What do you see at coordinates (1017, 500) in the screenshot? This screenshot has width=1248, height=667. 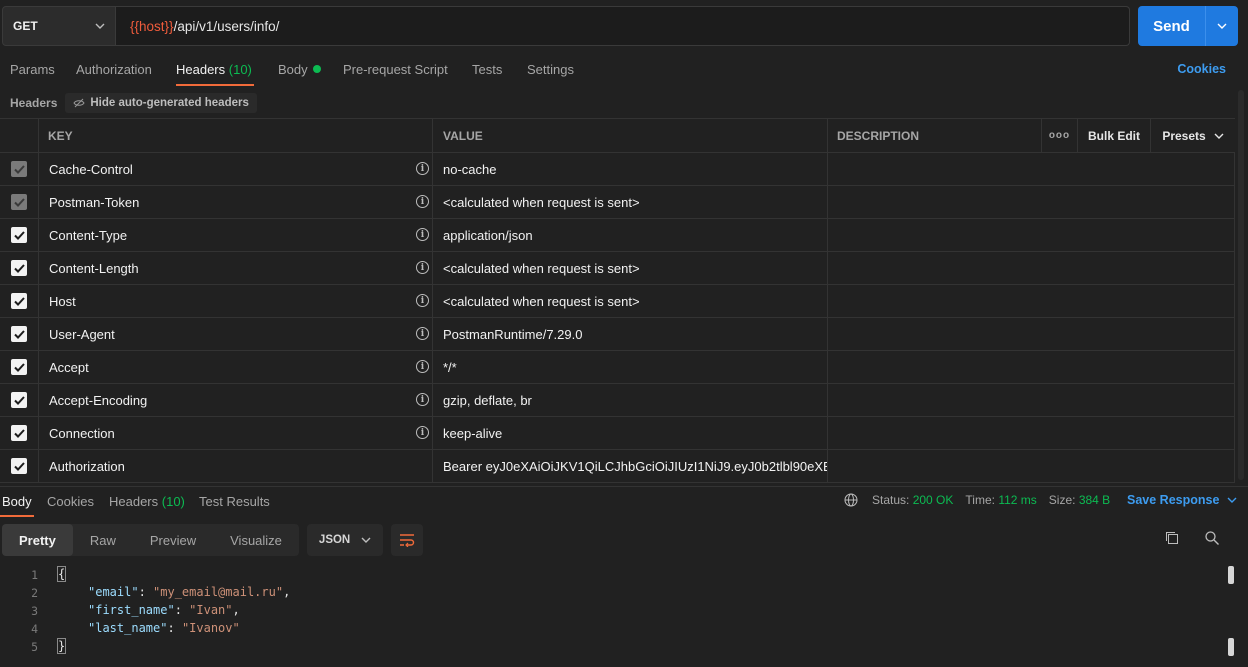 I see `time-value: 112 ms` at bounding box center [1017, 500].